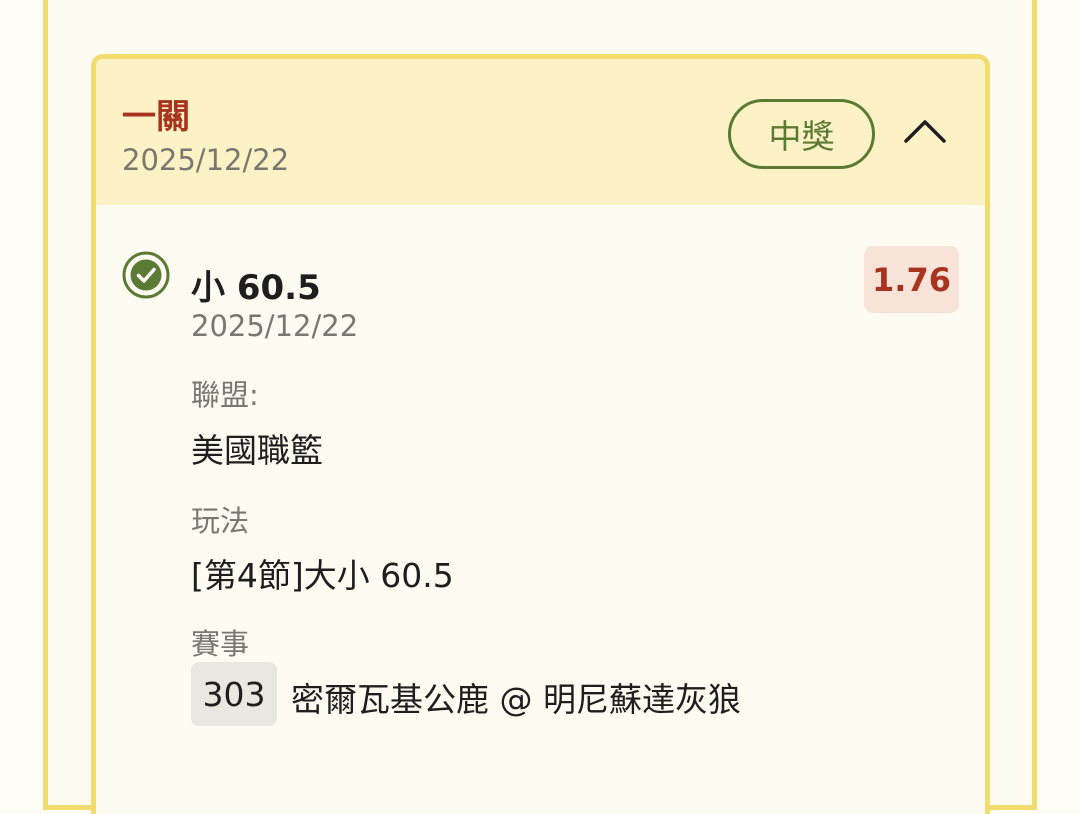 The image size is (1080, 814). Describe the element at coordinates (220, 644) in the screenshot. I see `event-label: 賽事` at that location.